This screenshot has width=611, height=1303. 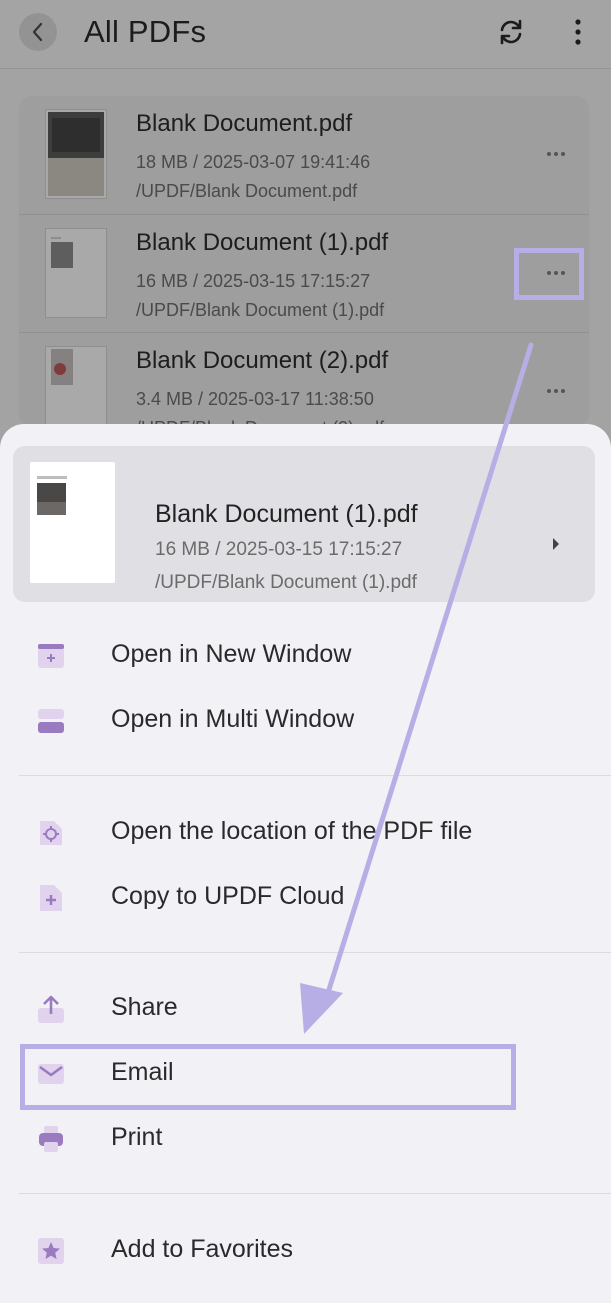 I want to click on menu-open-new-window: Open in New Window, so click(x=305, y=655).